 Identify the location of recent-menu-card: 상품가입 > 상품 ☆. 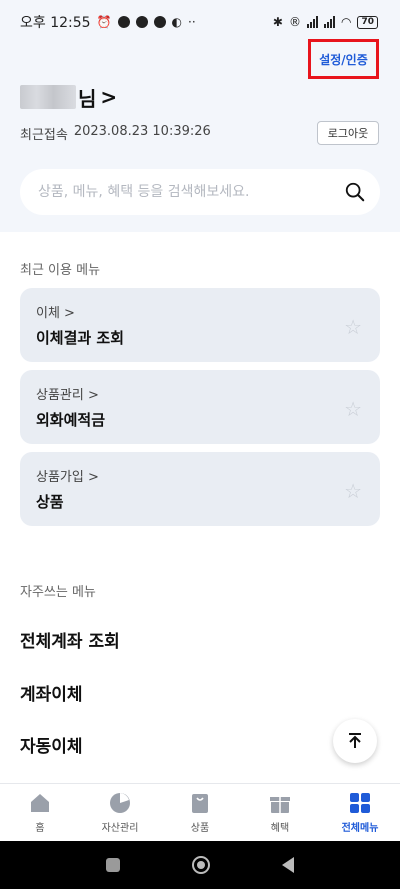
(200, 489).